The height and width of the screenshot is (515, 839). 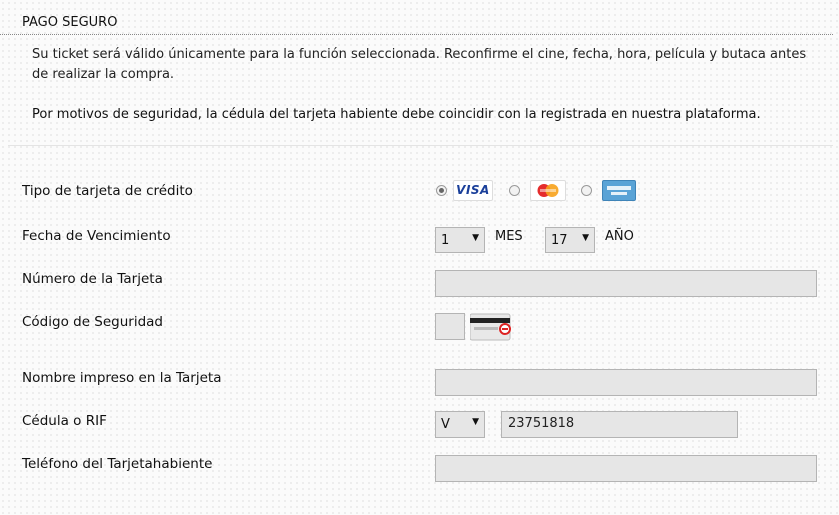 I want to click on expiry-month-select: 1 ▼, so click(x=460, y=240).